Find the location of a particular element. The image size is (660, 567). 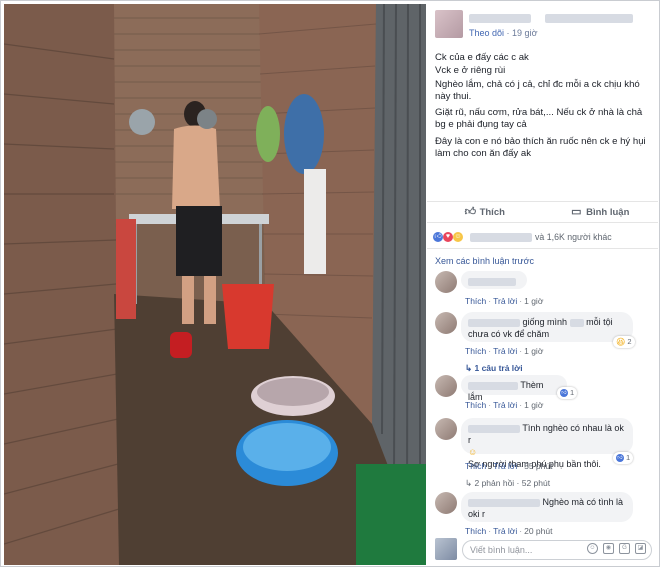

comment-bubble is located at coordinates (494, 280).